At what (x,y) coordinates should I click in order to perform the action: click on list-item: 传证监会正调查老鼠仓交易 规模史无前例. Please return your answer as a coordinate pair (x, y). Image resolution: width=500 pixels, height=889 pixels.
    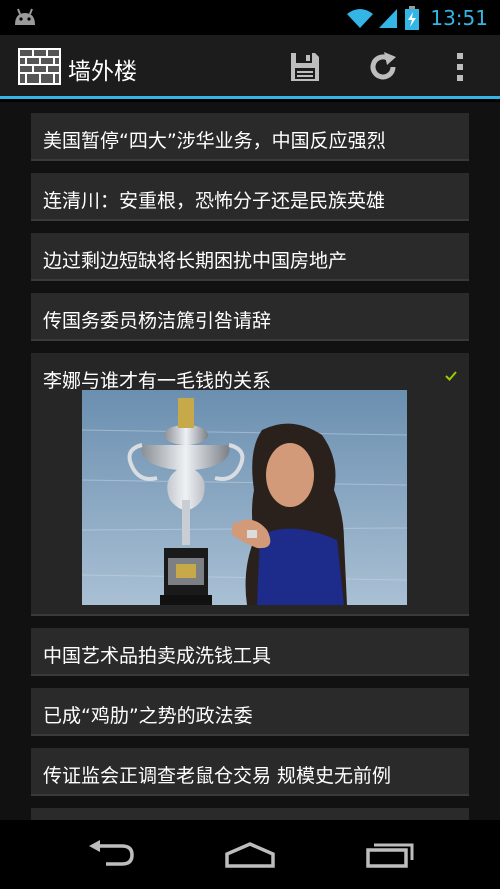
    Looking at the image, I should click on (250, 772).